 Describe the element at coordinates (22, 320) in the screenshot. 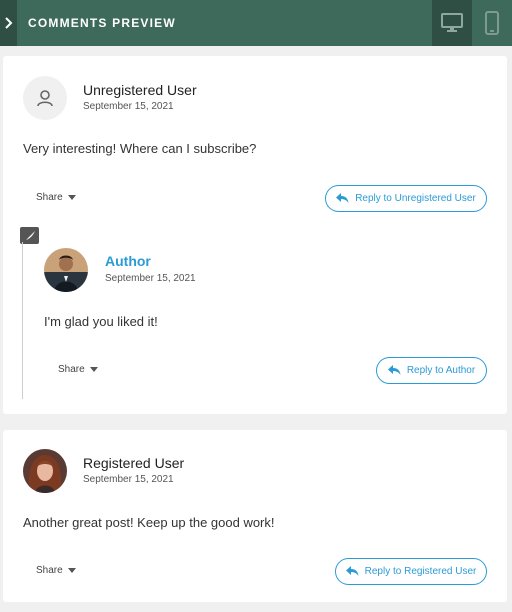

I see `thread-line` at that location.